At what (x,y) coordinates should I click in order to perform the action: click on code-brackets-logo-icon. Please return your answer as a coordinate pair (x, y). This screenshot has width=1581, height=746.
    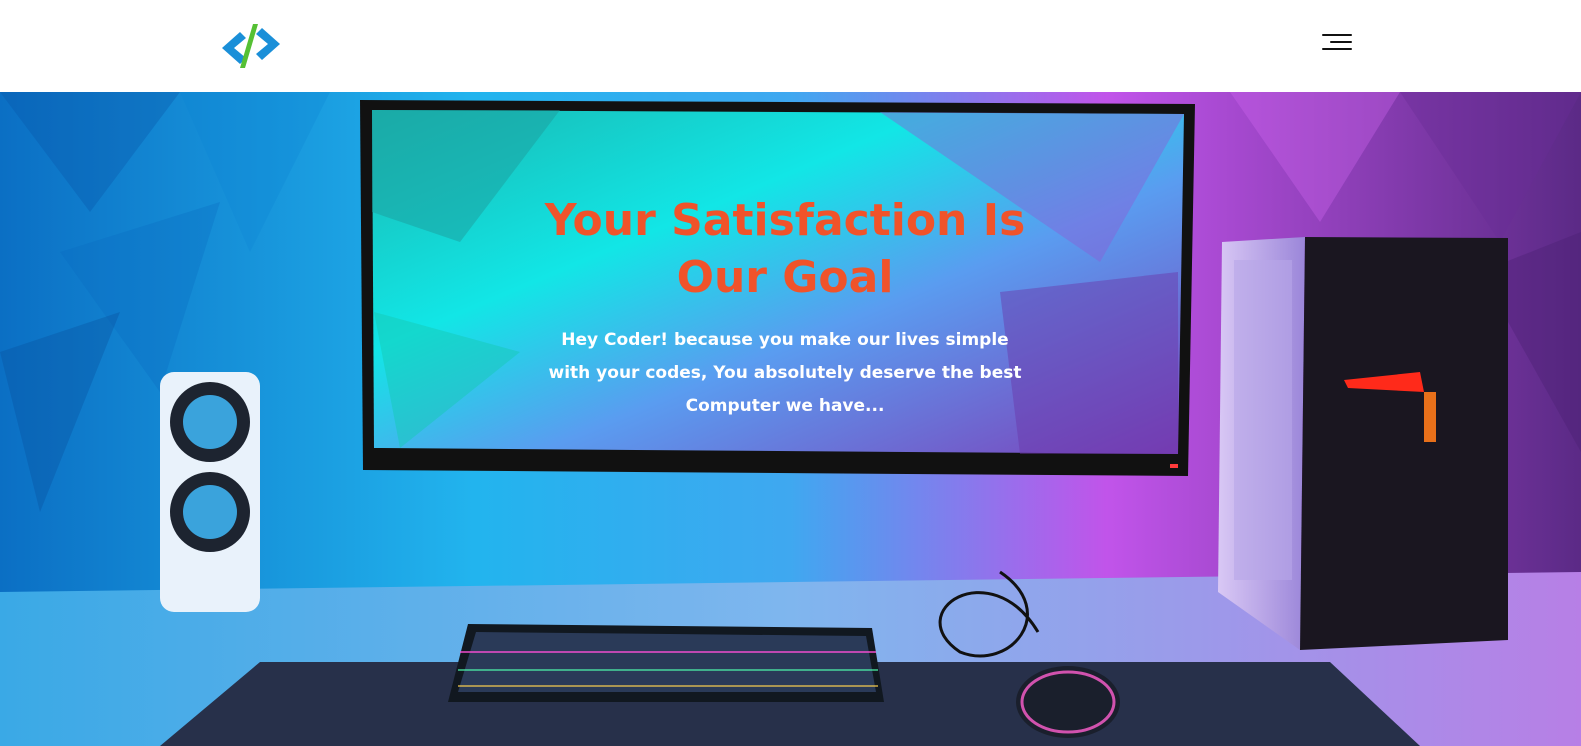
    Looking at the image, I should click on (251, 46).